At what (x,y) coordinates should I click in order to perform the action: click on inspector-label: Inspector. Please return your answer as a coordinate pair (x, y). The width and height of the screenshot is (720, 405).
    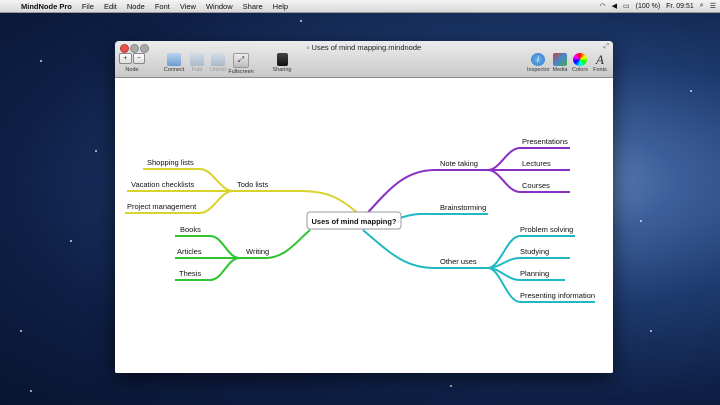
    Looking at the image, I should click on (538, 70).